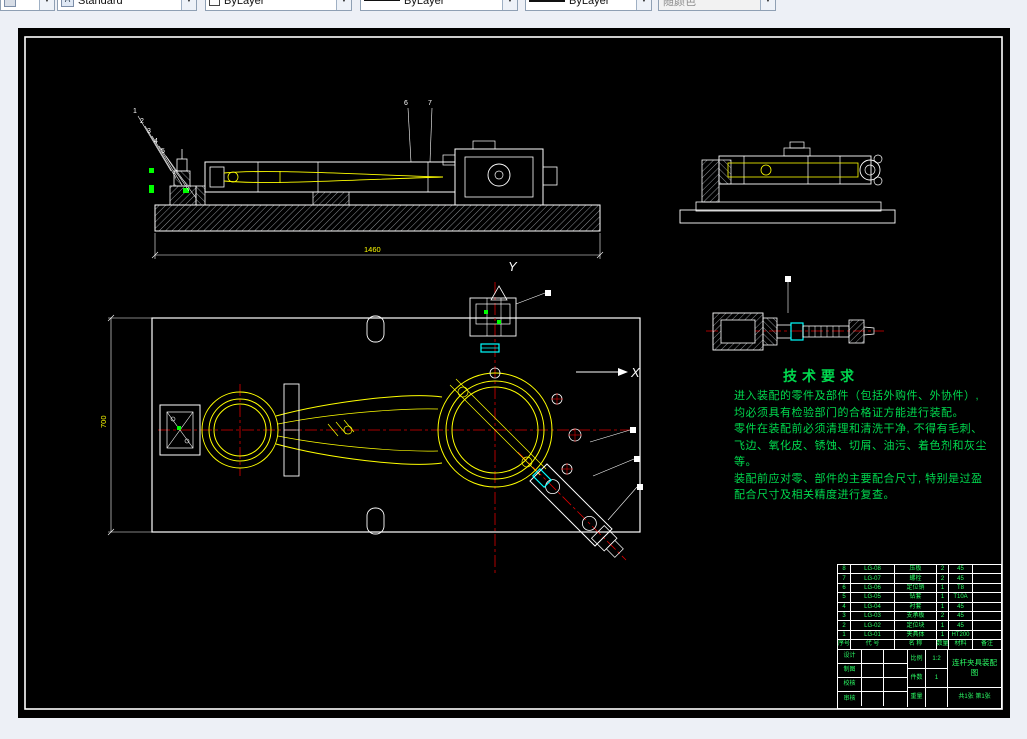 This screenshot has width=1027, height=739. I want to click on detail-view, so click(795, 313).